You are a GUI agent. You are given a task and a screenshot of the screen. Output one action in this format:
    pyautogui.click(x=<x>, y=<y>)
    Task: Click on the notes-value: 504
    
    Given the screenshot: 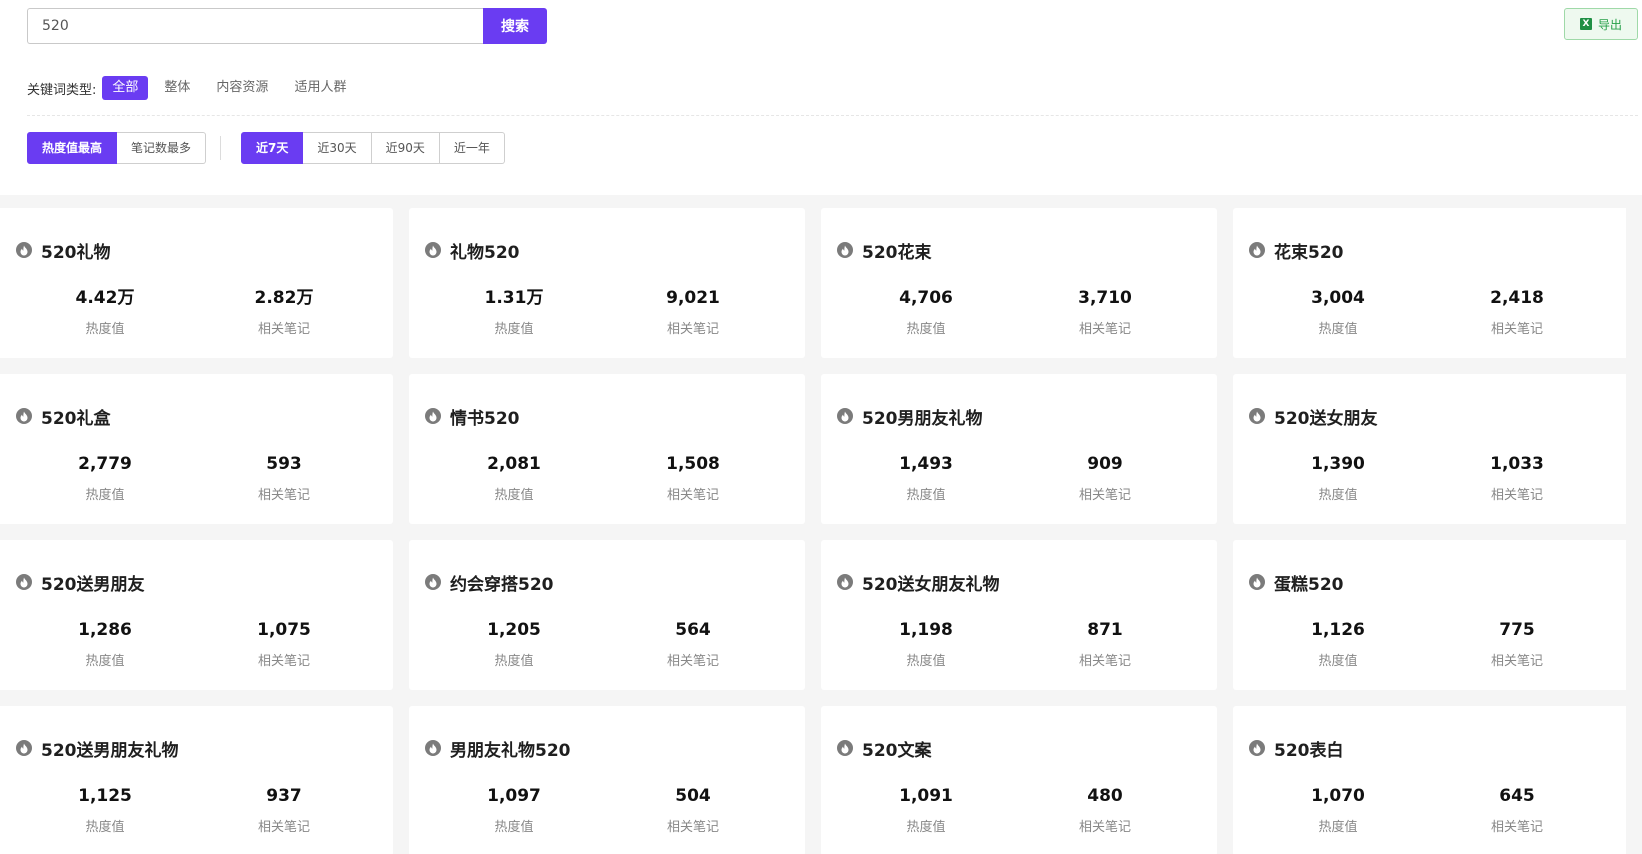 What is the action you would take?
    pyautogui.click(x=693, y=796)
    